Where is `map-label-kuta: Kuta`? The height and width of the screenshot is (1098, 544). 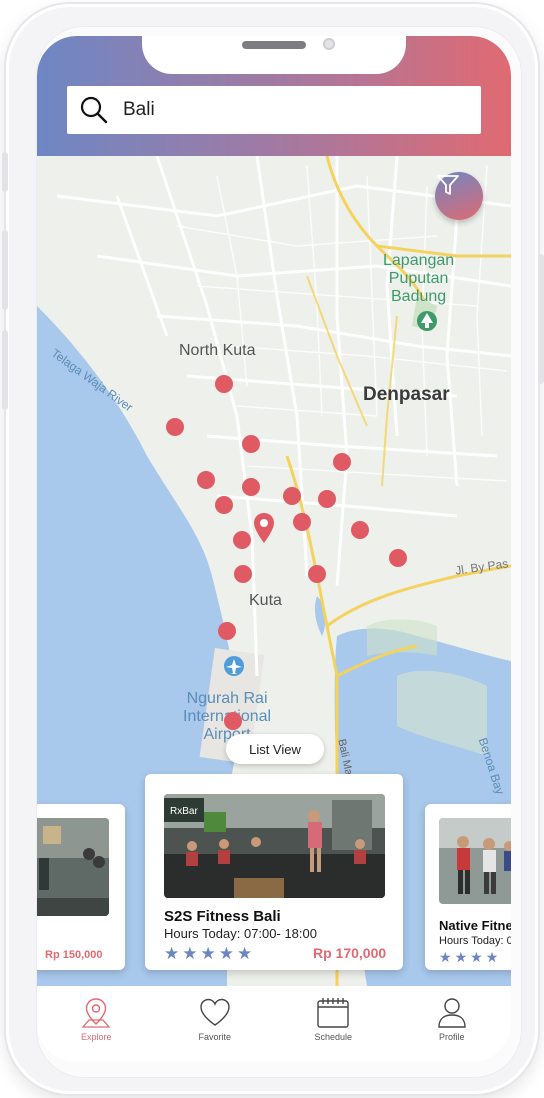 map-label-kuta: Kuta is located at coordinates (265, 600).